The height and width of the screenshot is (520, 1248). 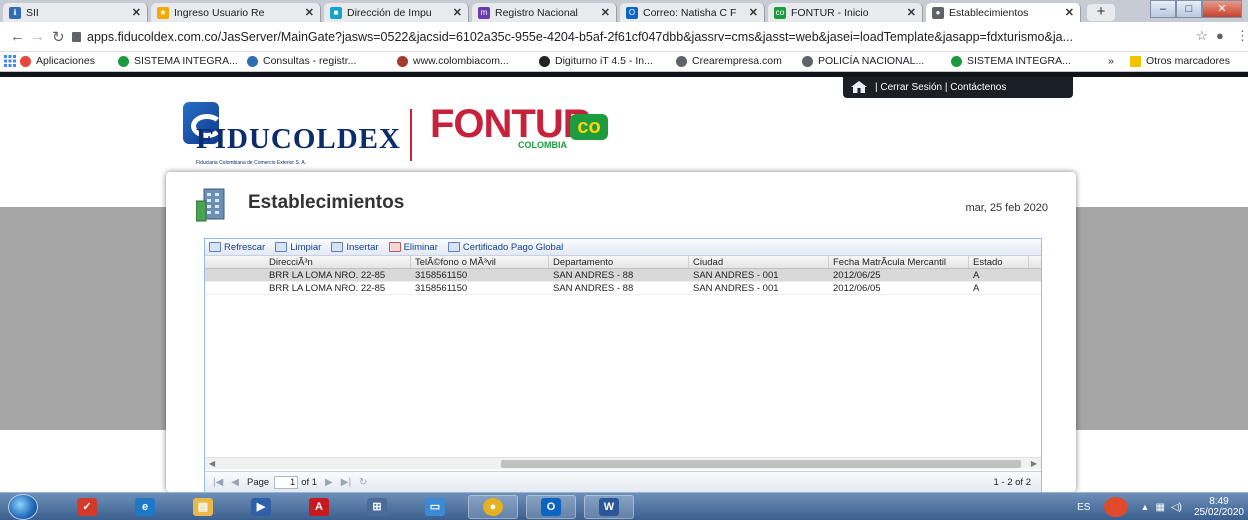 I want to click on browser-tab: ★ Ingreso Usuario Re ✕, so click(x=236, y=12).